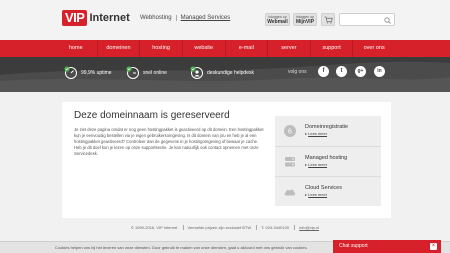 This screenshot has height=253, width=450. Describe the element at coordinates (327, 127) in the screenshot. I see `service-domain-title: Domeinregistratie` at that location.